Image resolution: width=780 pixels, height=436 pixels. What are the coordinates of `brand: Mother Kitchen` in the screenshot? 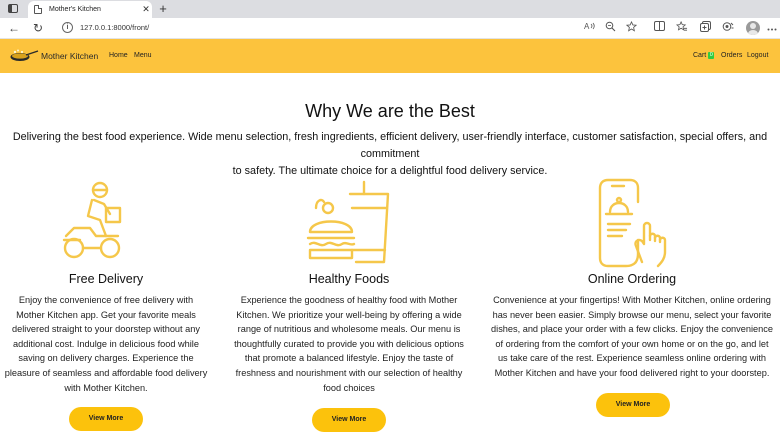 It's located at (53, 56).